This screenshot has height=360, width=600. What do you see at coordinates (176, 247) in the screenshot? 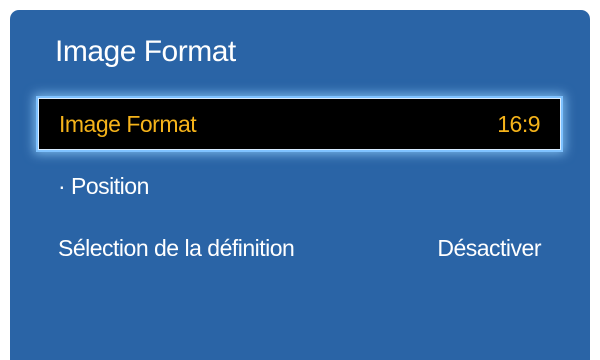
I see `menu-item-label: Sélection de la définition` at bounding box center [176, 247].